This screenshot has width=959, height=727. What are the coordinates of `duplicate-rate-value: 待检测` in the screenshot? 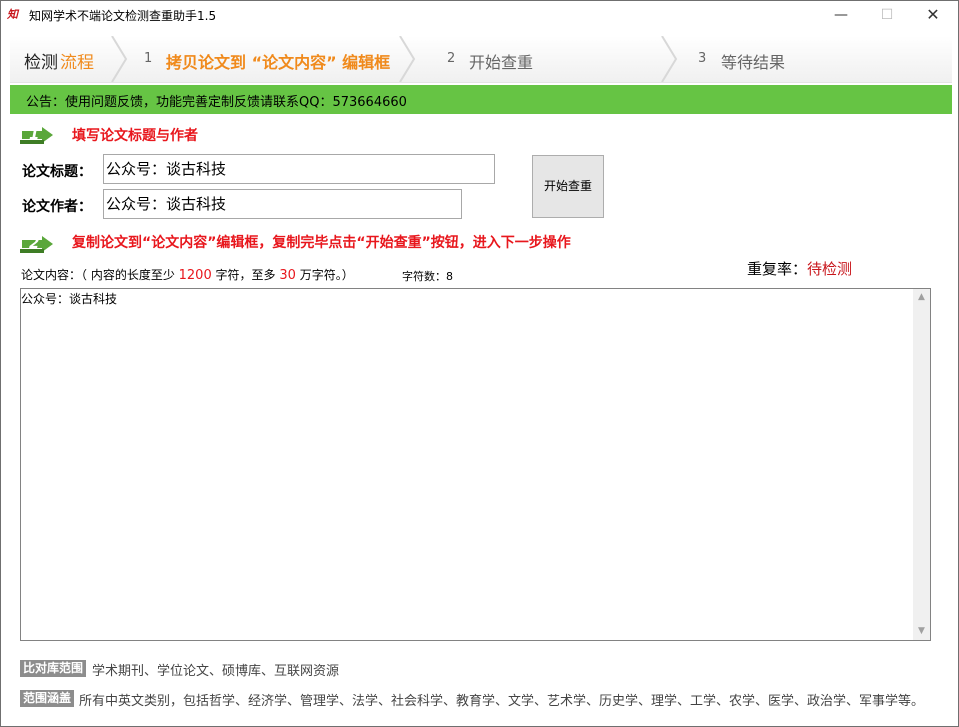 It's located at (830, 269).